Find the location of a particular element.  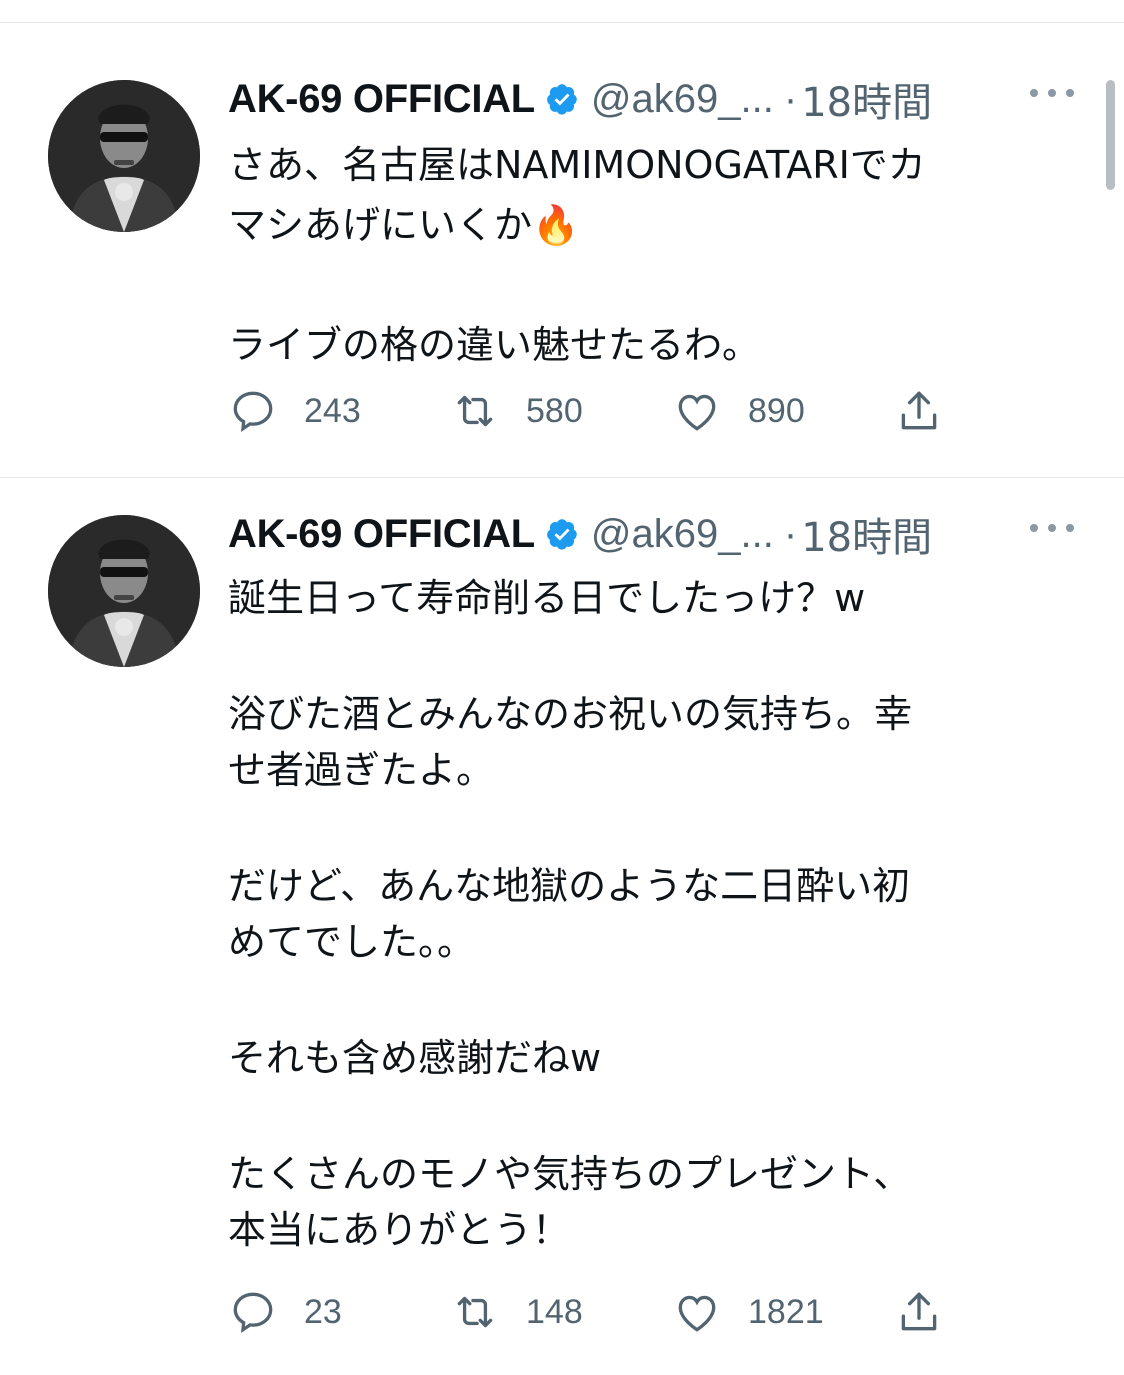

retweet-count: 148 is located at coordinates (554, 1311).